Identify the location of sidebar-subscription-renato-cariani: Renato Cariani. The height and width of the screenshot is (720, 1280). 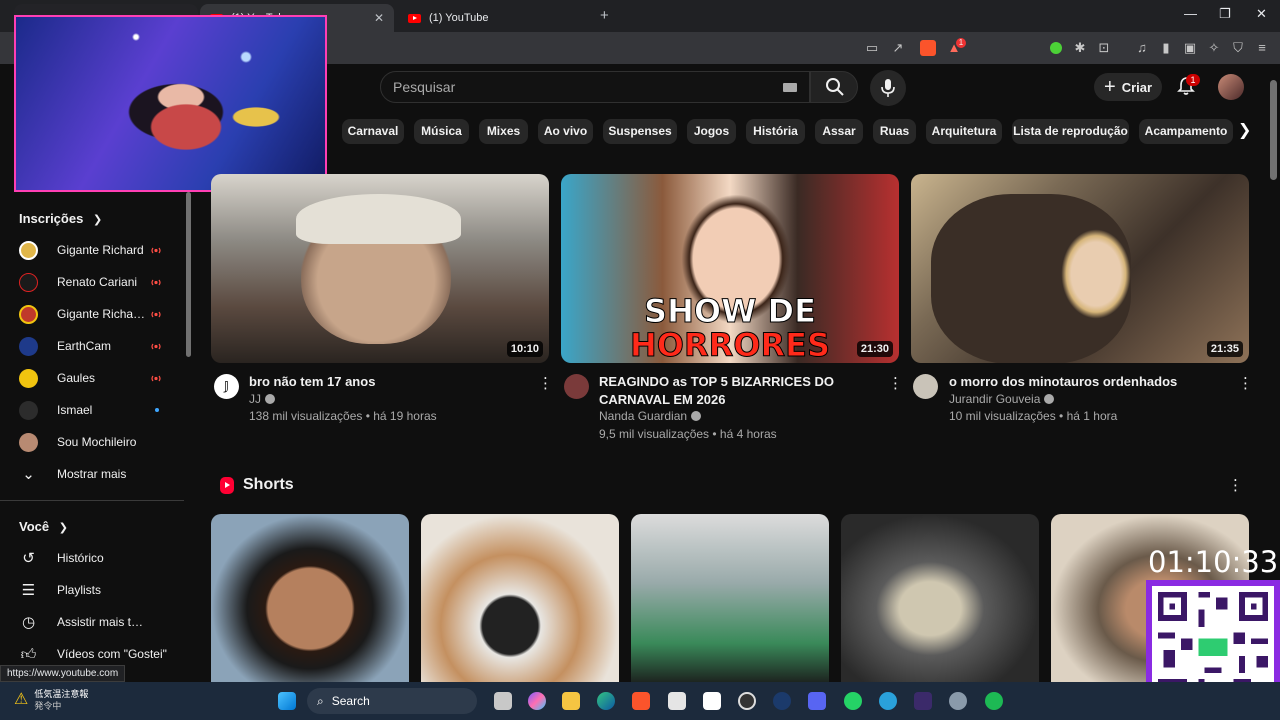
(90, 282).